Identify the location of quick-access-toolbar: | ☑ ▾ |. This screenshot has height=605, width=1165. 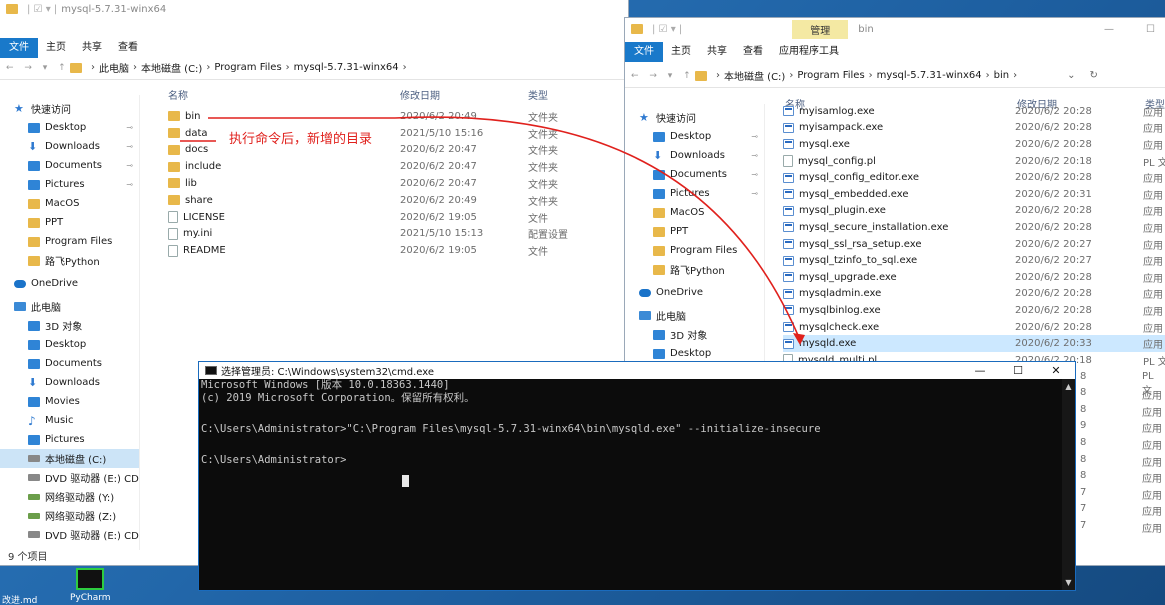
(667, 29).